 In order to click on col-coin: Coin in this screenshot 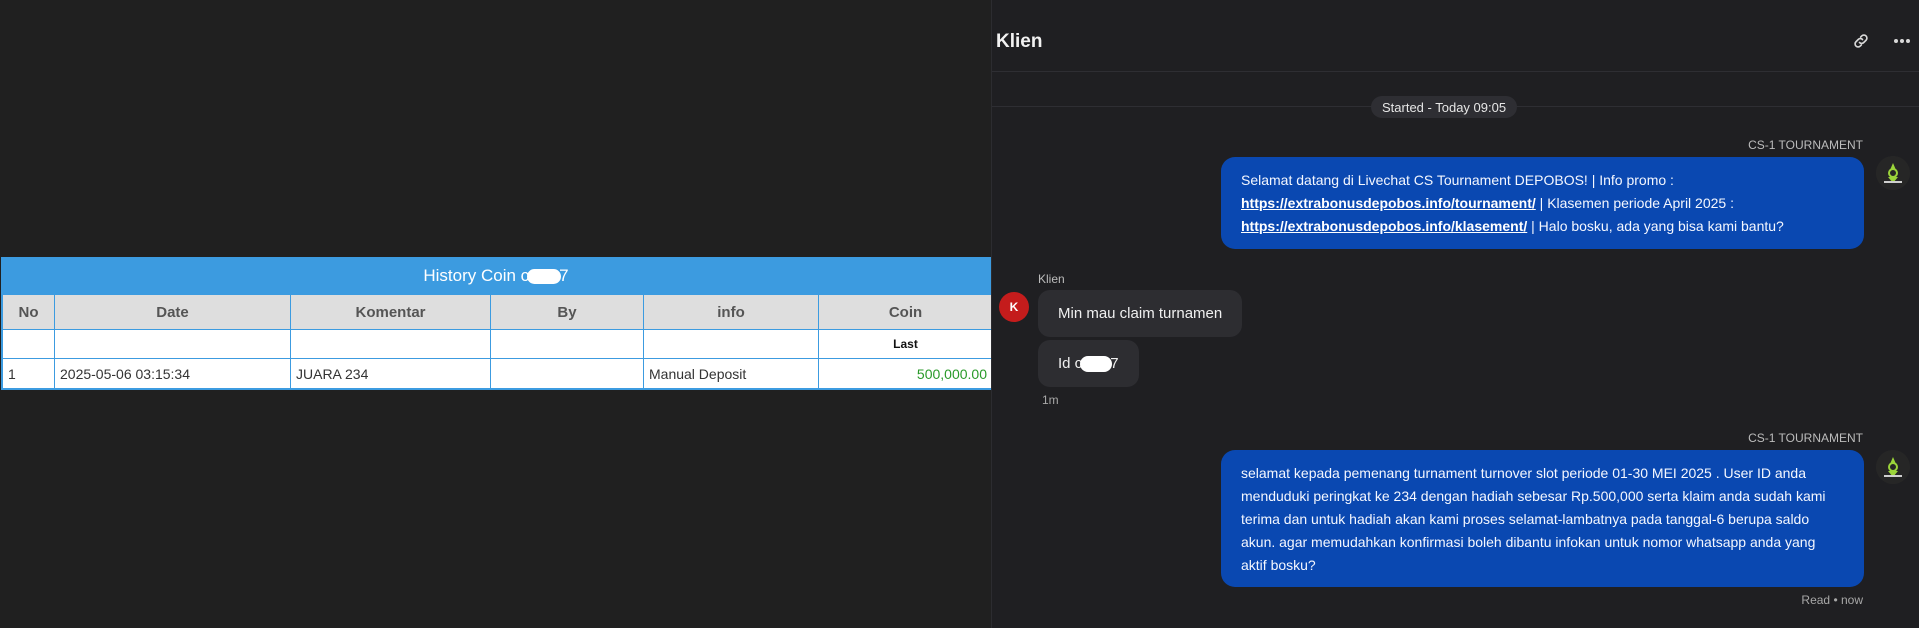, I will do `click(905, 312)`.